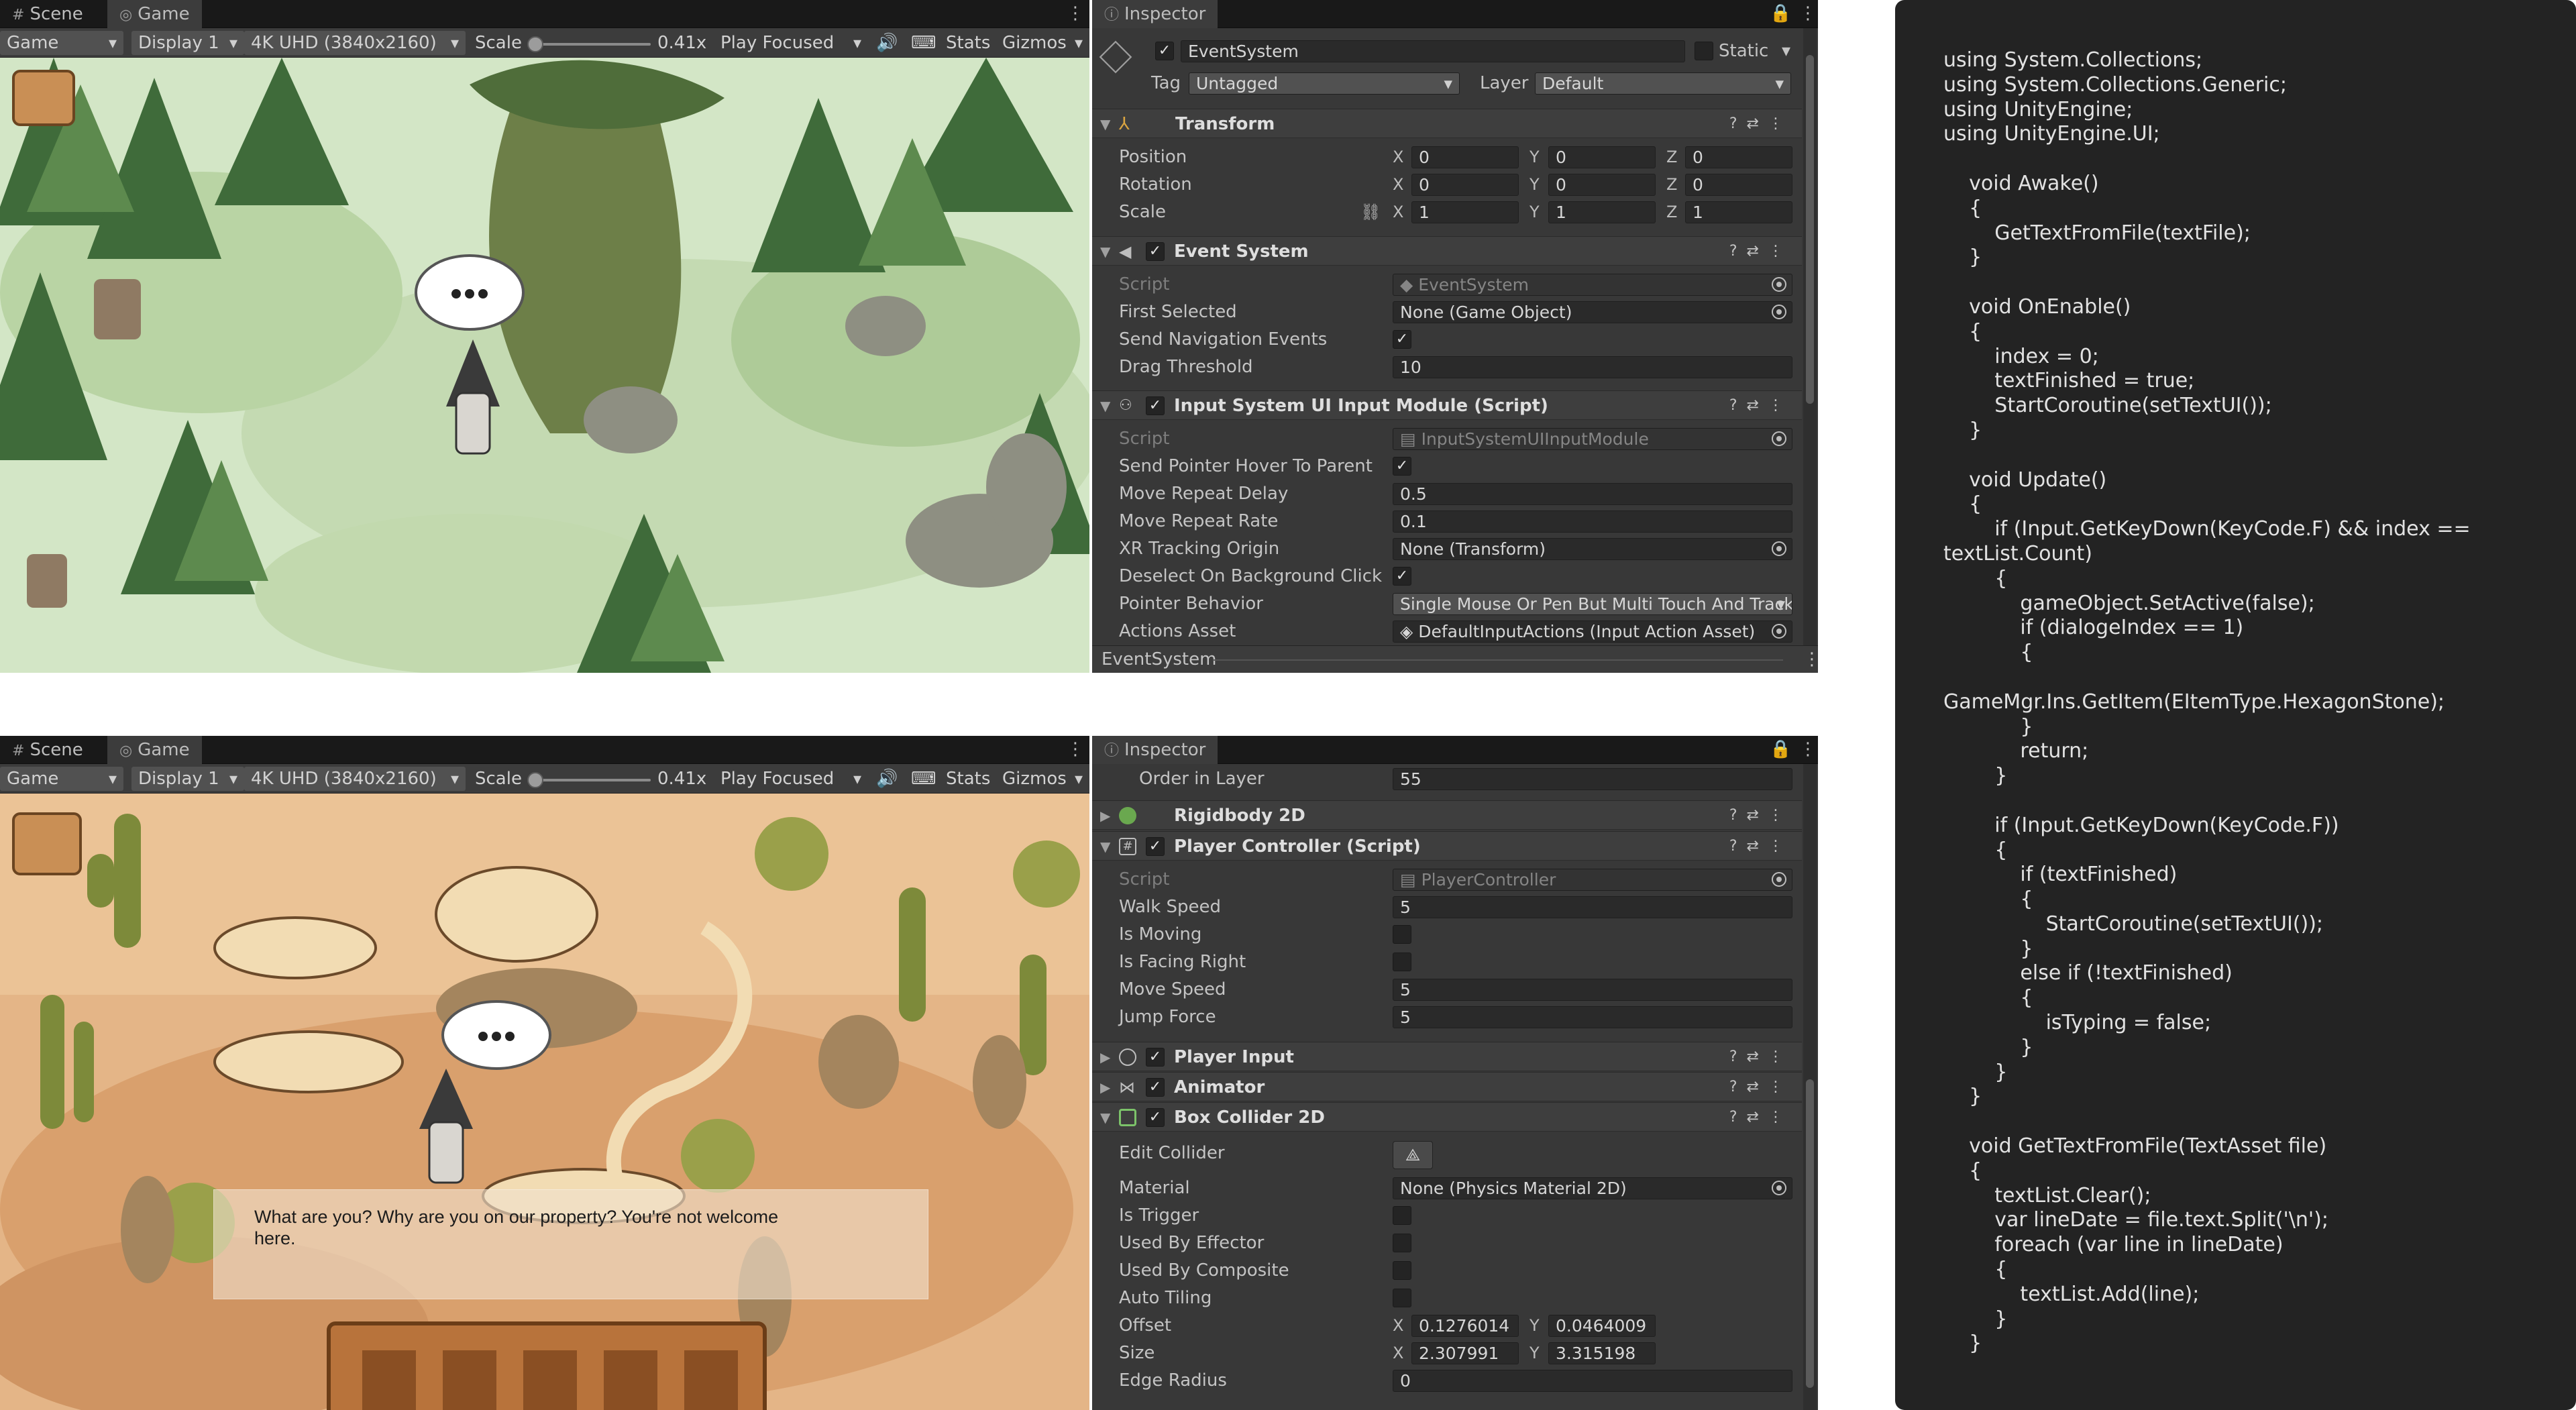  What do you see at coordinates (1402, 1243) in the screenshot?
I see `used-by-effector-checkbox` at bounding box center [1402, 1243].